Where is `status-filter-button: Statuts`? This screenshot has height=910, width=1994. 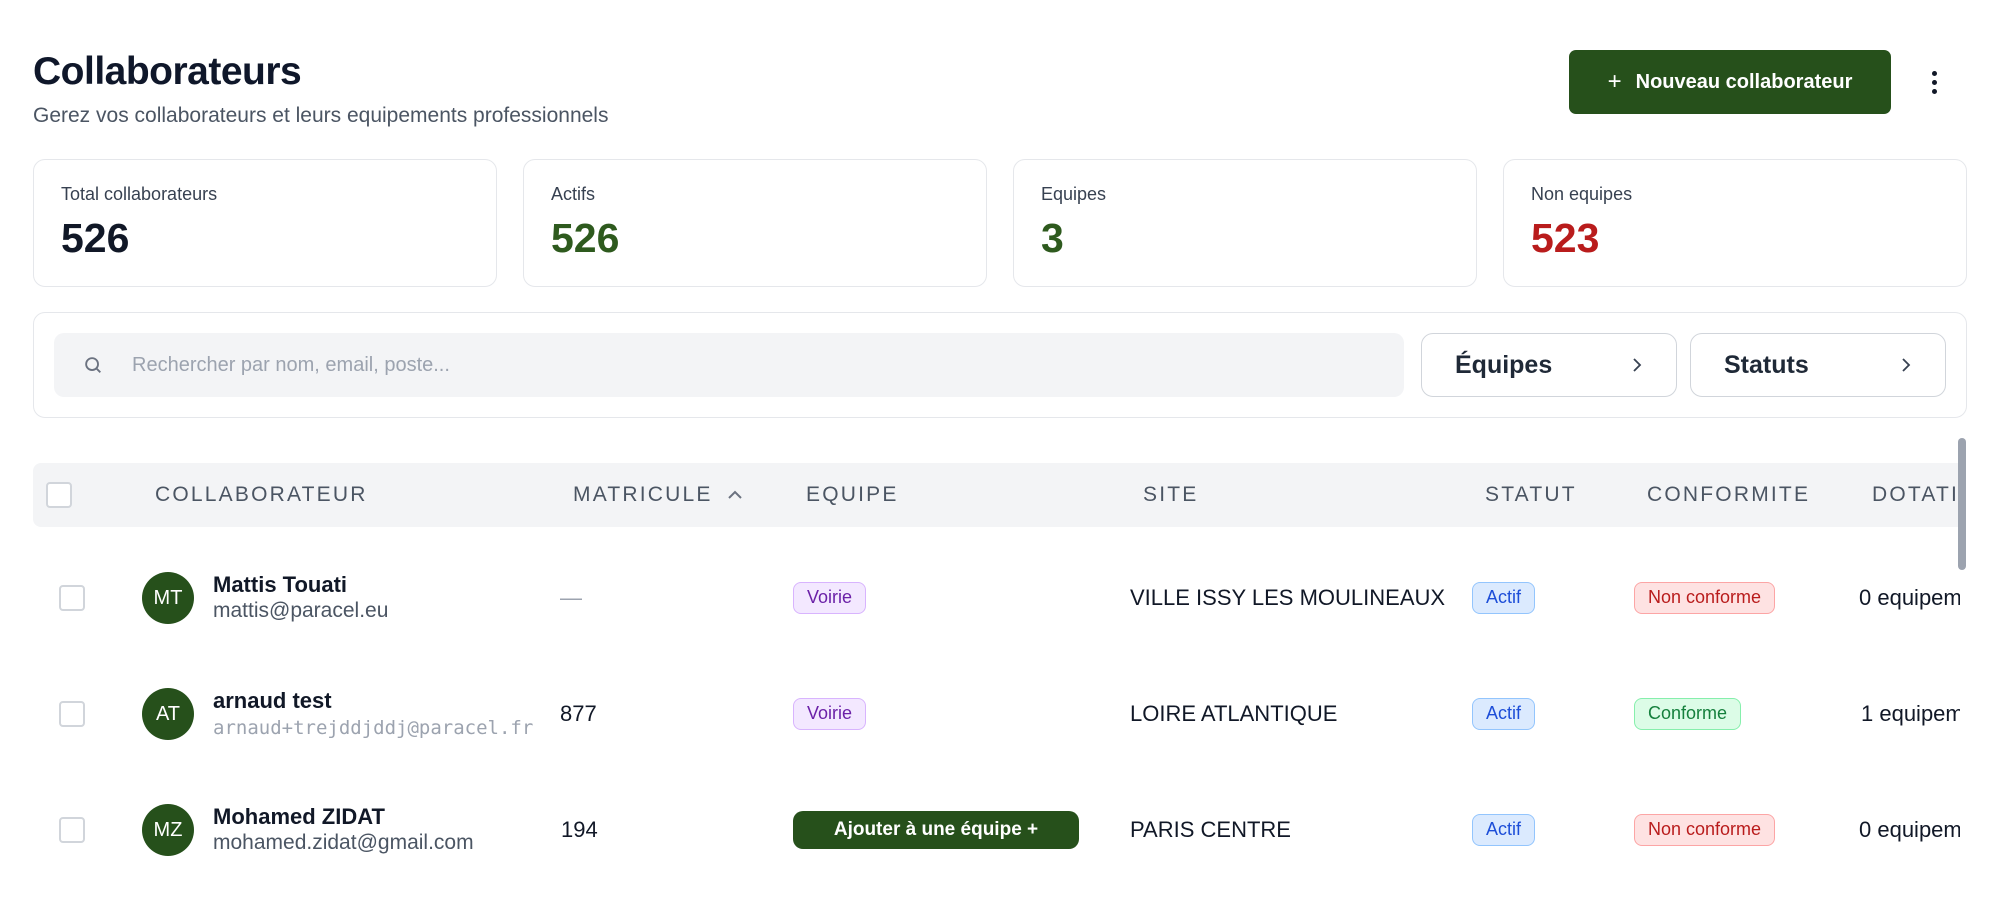 status-filter-button: Statuts is located at coordinates (1818, 365).